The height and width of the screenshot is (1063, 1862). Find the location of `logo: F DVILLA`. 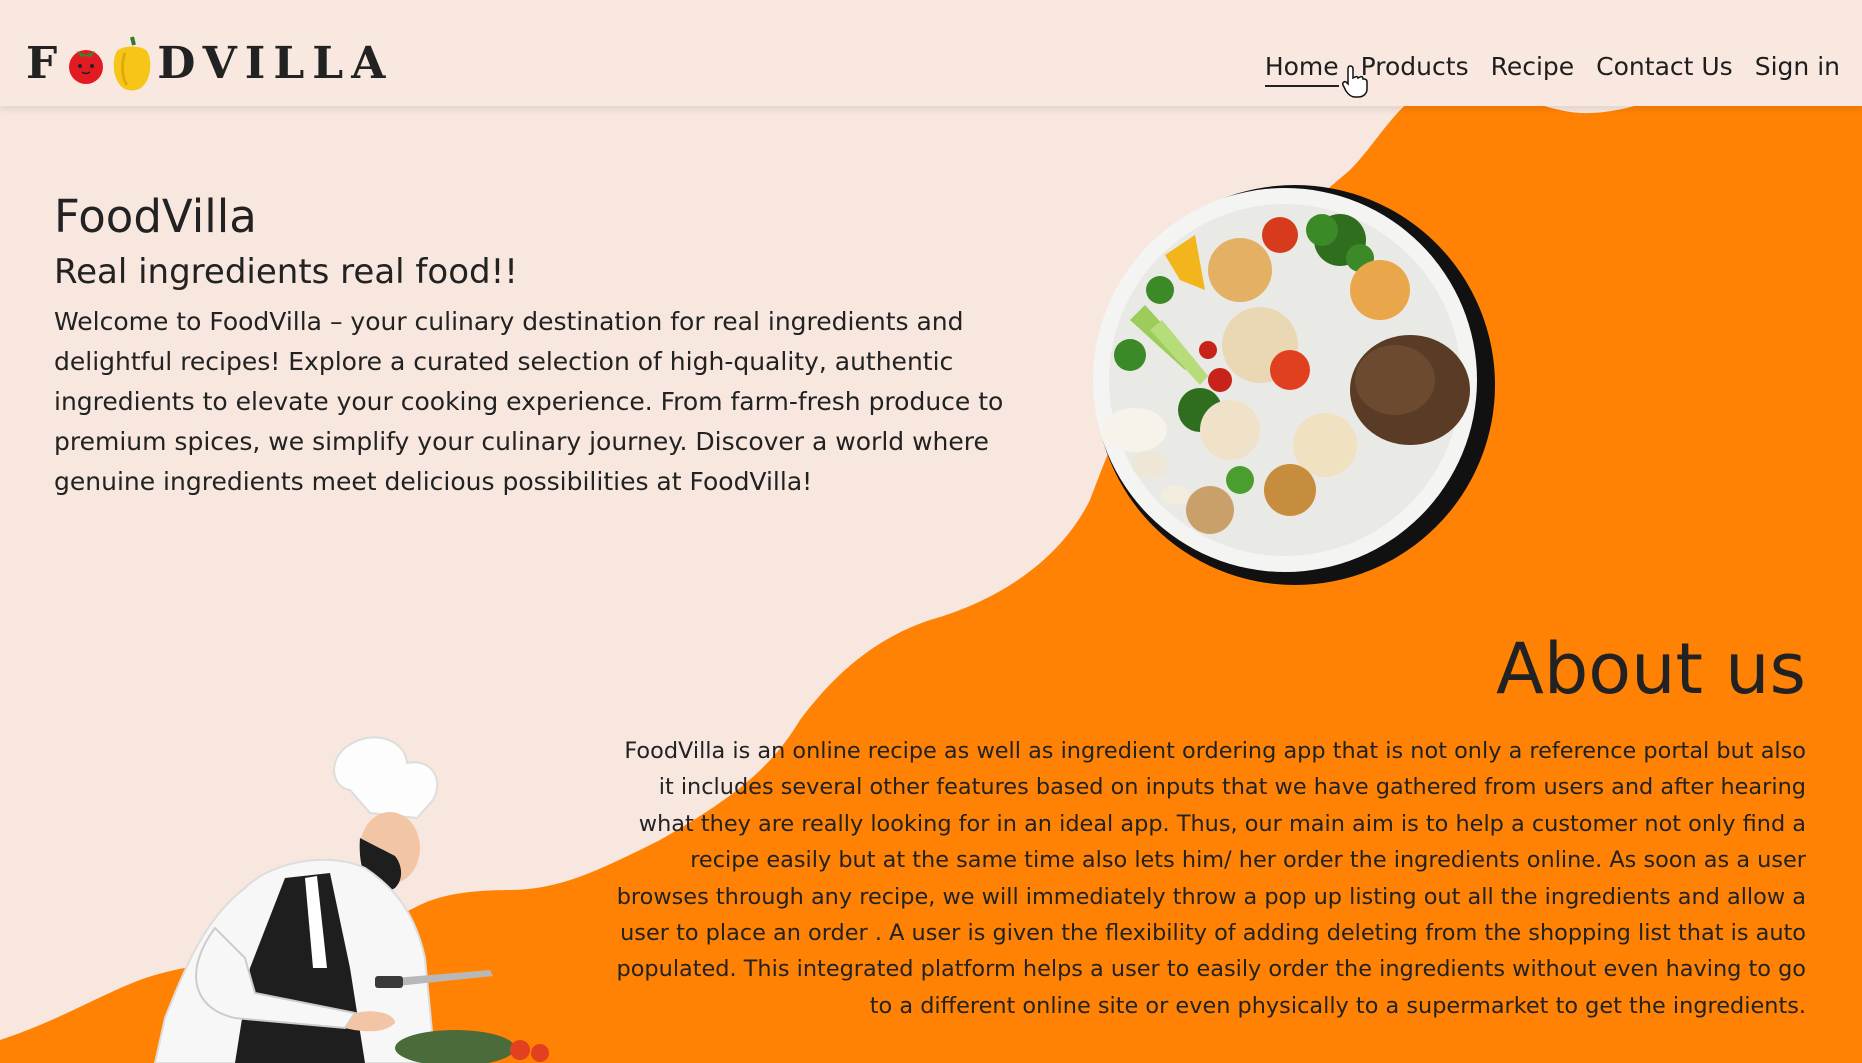

logo: F DVILLA is located at coordinates (209, 63).